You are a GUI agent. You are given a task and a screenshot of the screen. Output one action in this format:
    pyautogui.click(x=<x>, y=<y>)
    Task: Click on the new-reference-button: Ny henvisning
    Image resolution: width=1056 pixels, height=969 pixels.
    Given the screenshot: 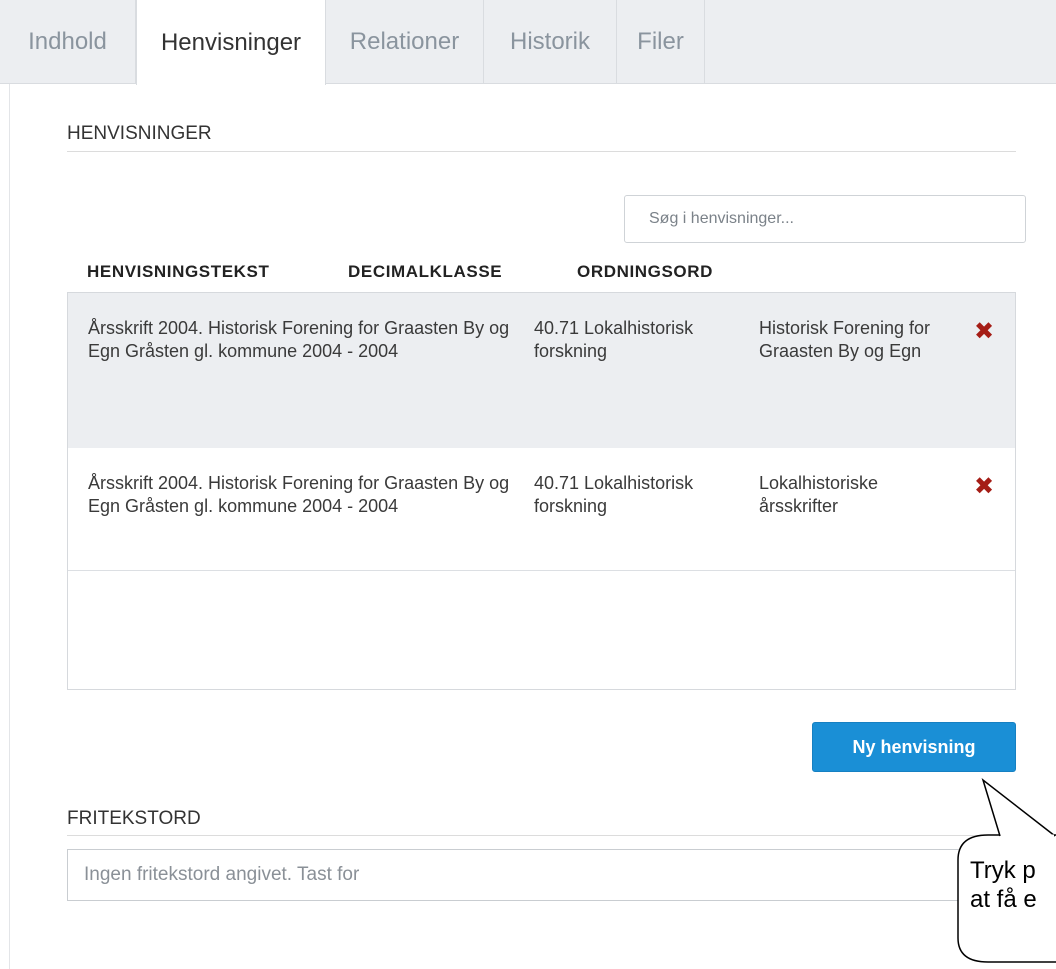 What is the action you would take?
    pyautogui.click(x=914, y=747)
    